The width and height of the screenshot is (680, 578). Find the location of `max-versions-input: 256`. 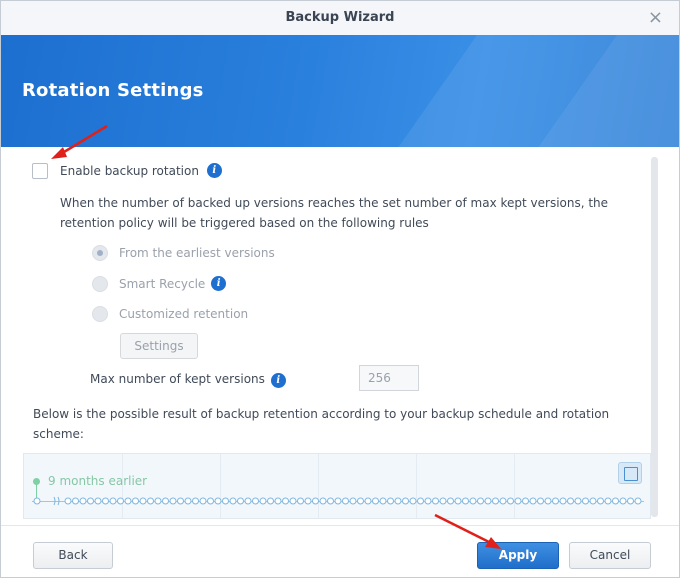

max-versions-input: 256 is located at coordinates (389, 378).